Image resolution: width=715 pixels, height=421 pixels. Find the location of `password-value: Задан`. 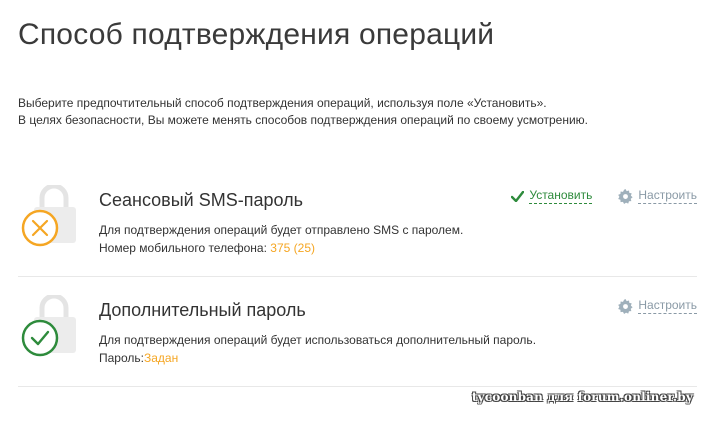

password-value: Задан is located at coordinates (161, 358).